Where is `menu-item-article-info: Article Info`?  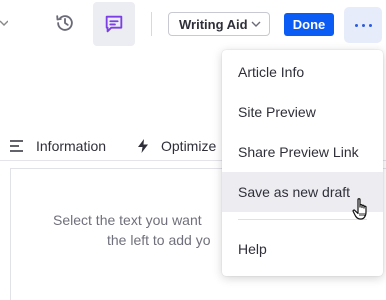
menu-item-article-info: Article Info is located at coordinates (302, 72).